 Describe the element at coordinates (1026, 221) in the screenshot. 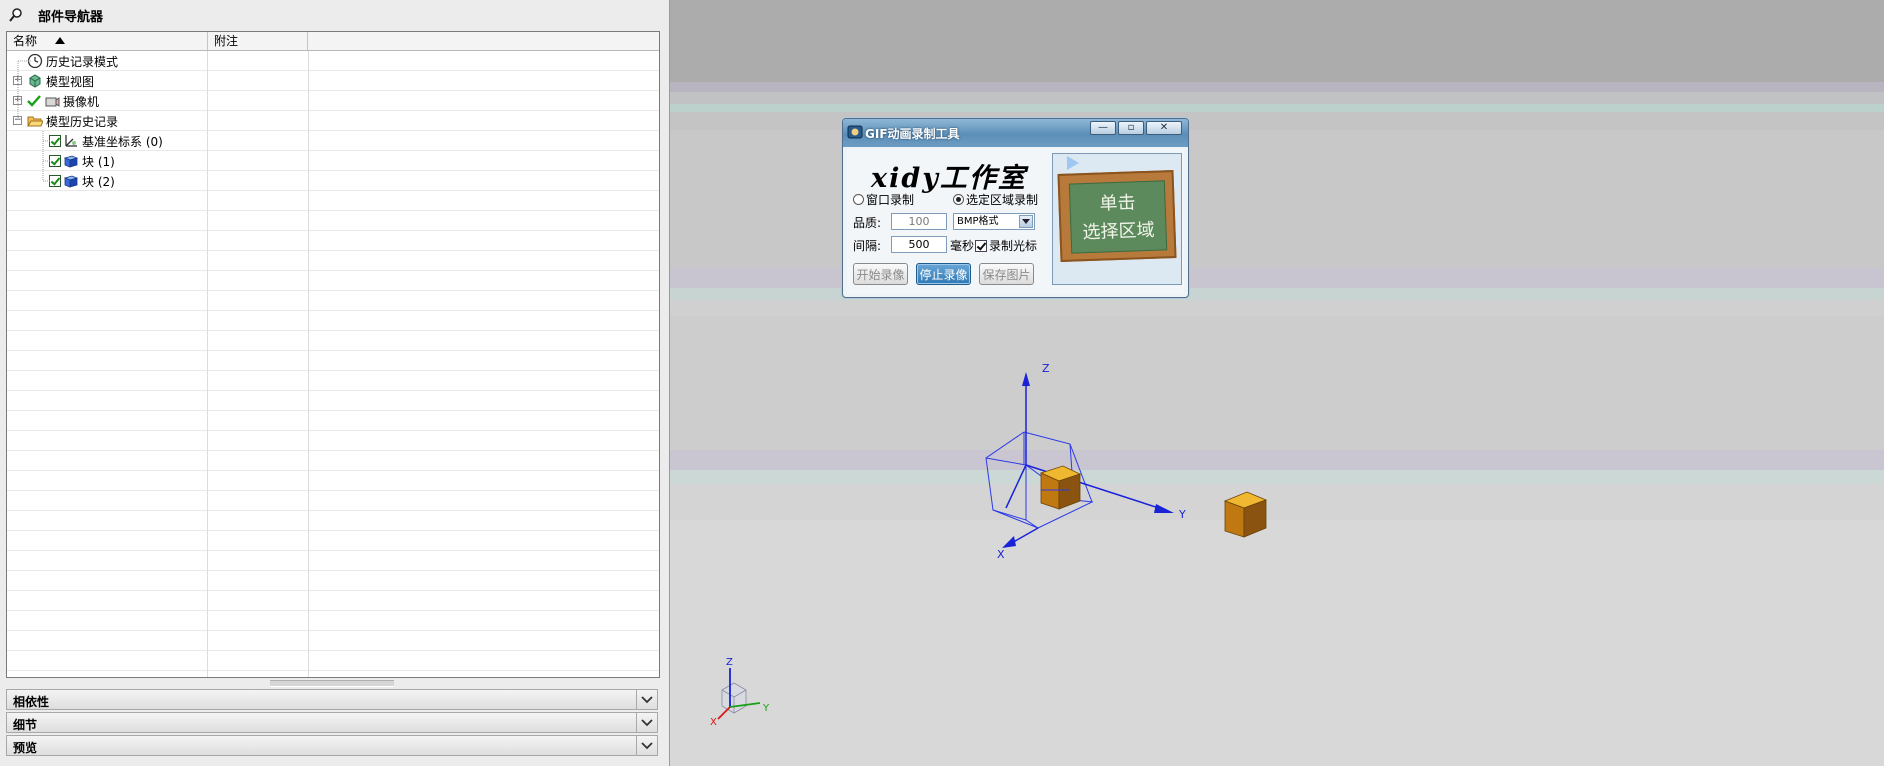

I see `dropdown-arrow-icon` at that location.